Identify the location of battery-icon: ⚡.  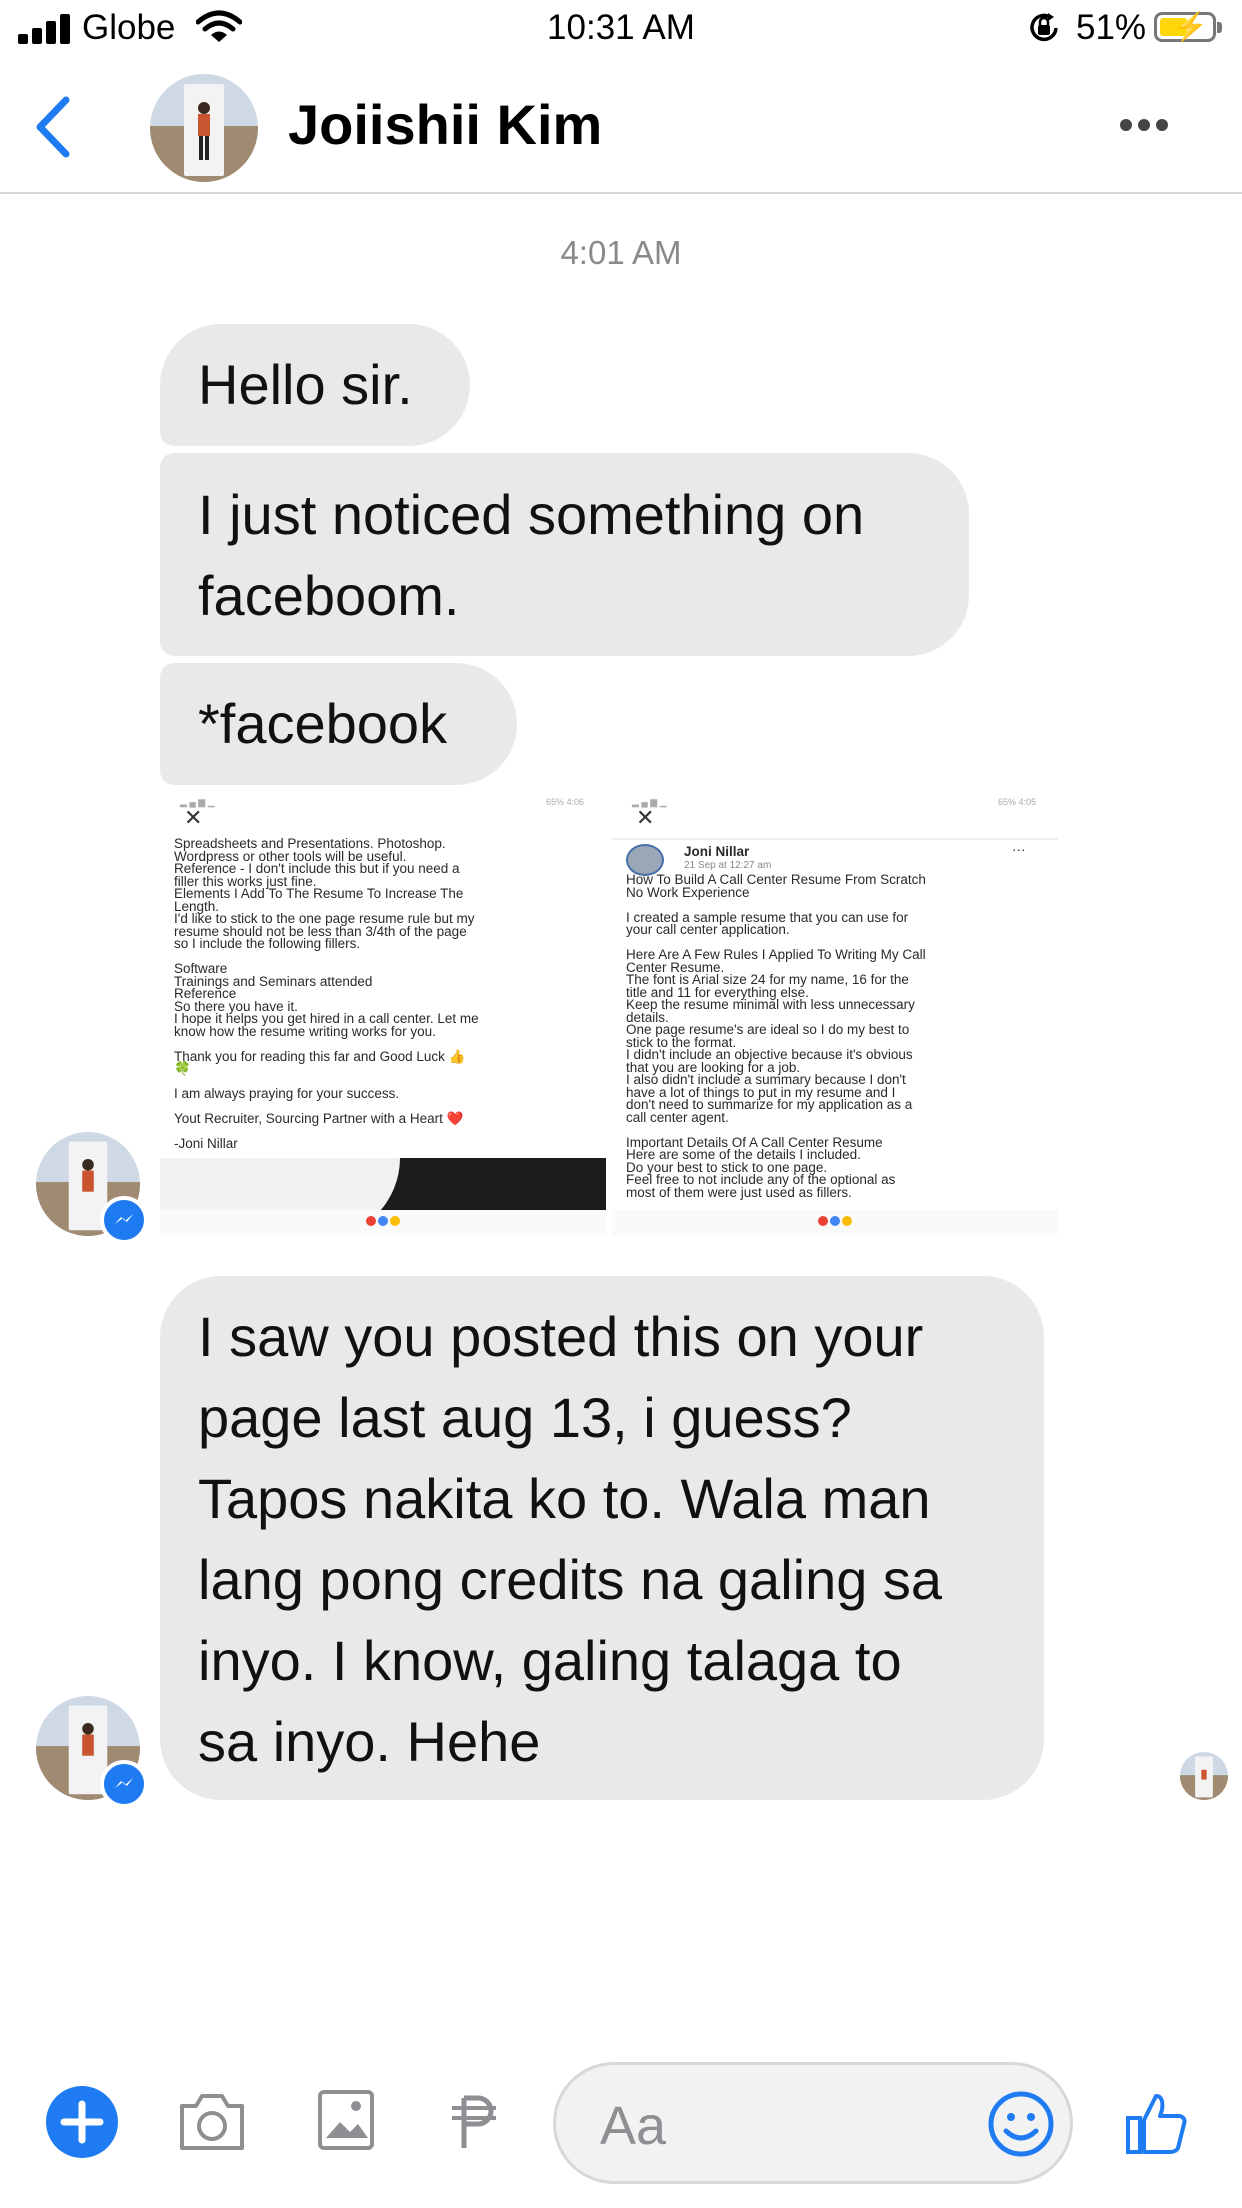
(1188, 26).